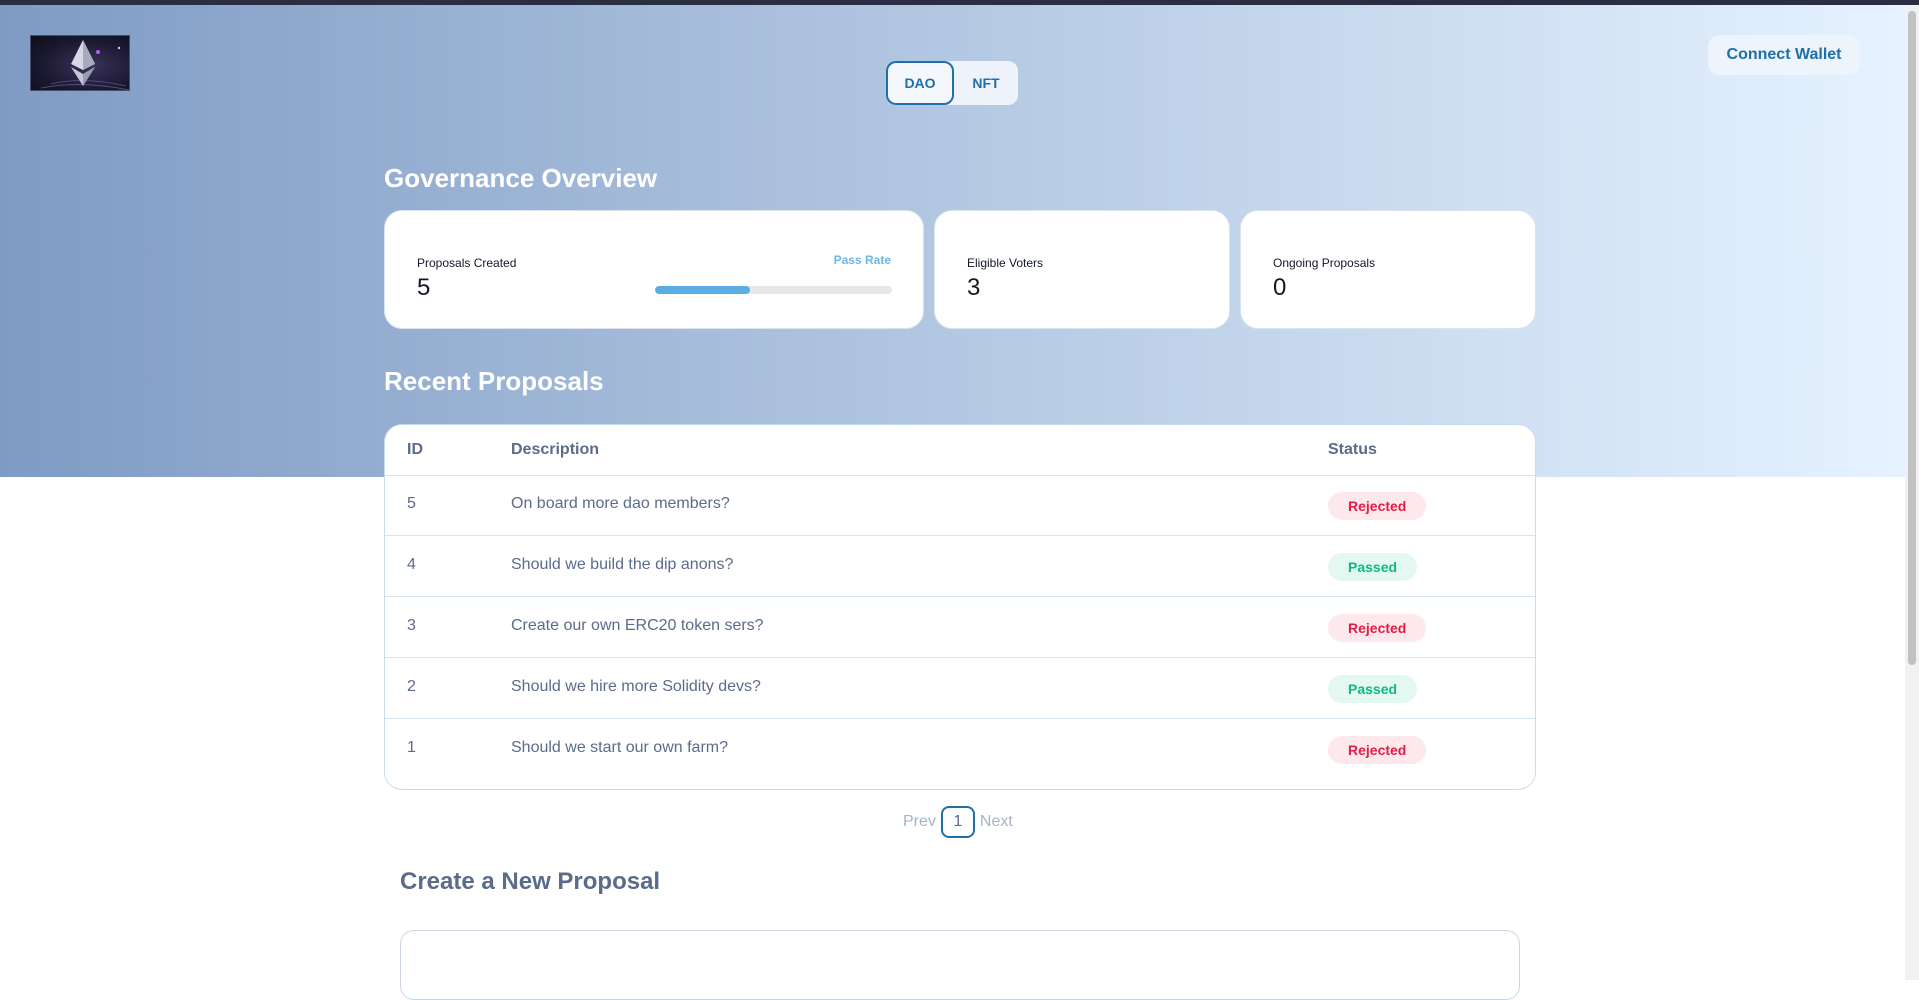 This screenshot has height=1000, width=1919. Describe the element at coordinates (996, 822) in the screenshot. I see `next-page-button: Next` at that location.